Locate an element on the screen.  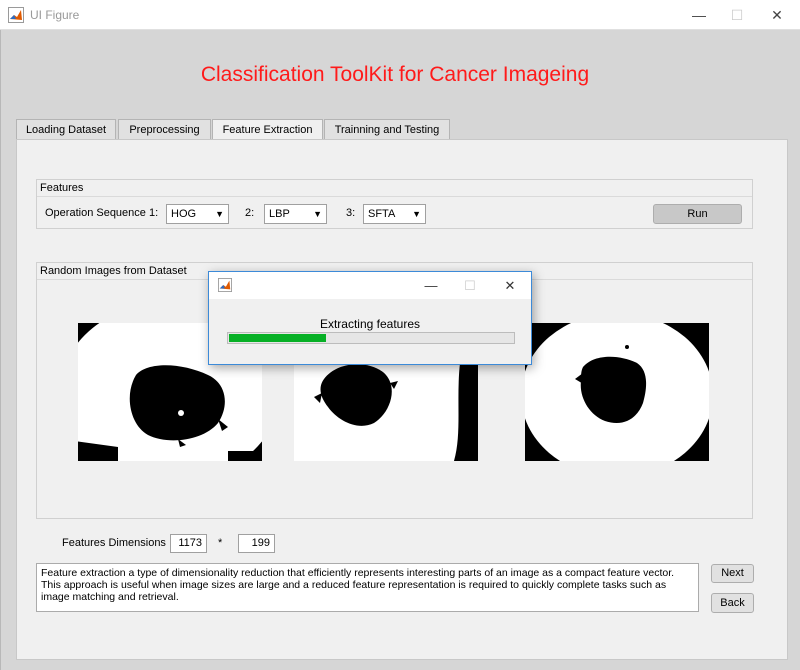
operation-3-select: SFTA ▼ is located at coordinates (394, 214).